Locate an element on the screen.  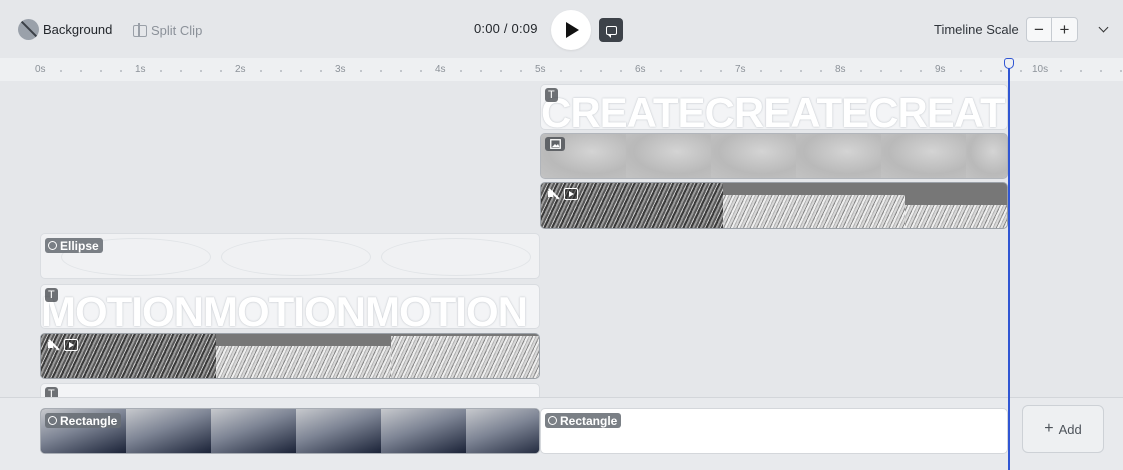
expand-menu-button is located at coordinates (1103, 28).